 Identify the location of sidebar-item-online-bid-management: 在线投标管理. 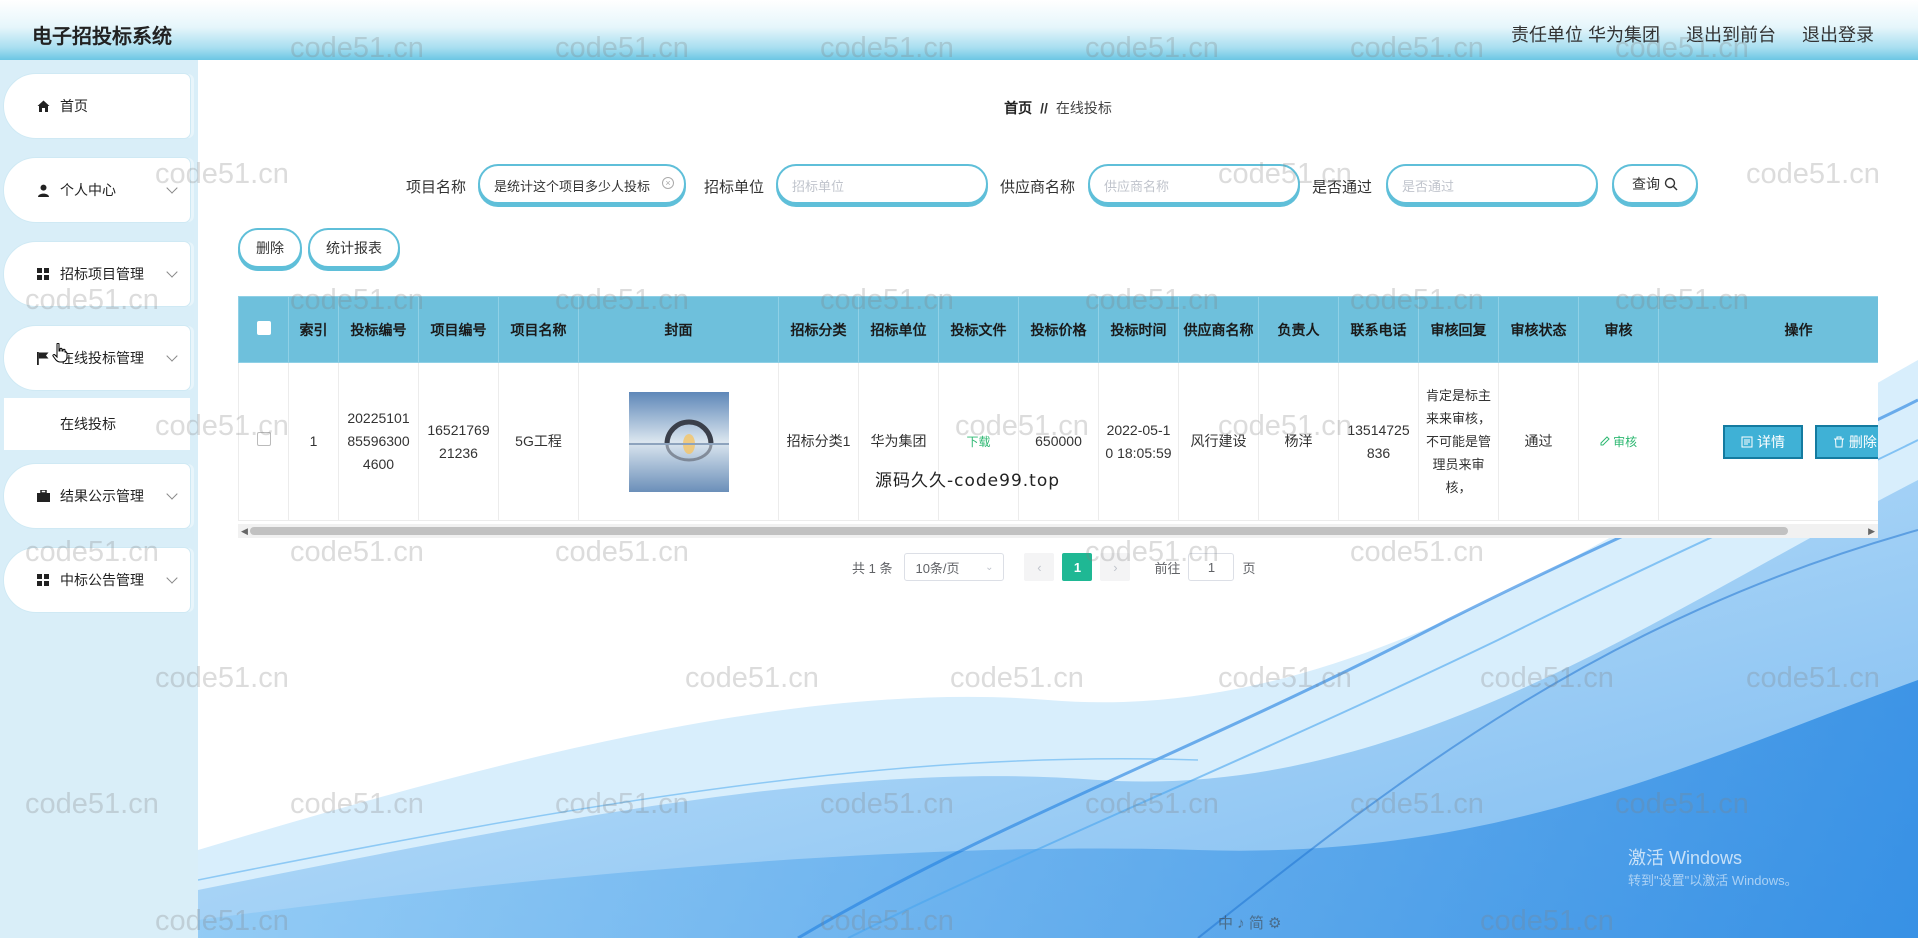
(97, 358).